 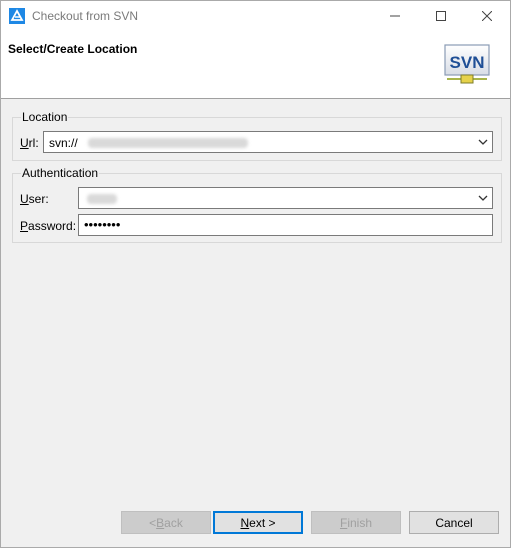 I want to click on page-title: Select/Create Location, so click(x=73, y=49).